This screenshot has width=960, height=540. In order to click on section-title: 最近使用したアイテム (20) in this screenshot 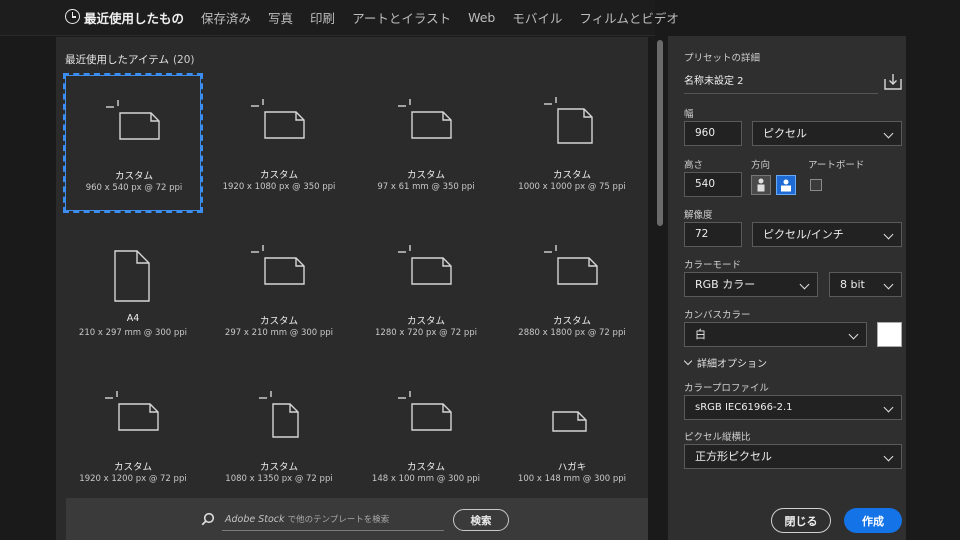, I will do `click(130, 59)`.